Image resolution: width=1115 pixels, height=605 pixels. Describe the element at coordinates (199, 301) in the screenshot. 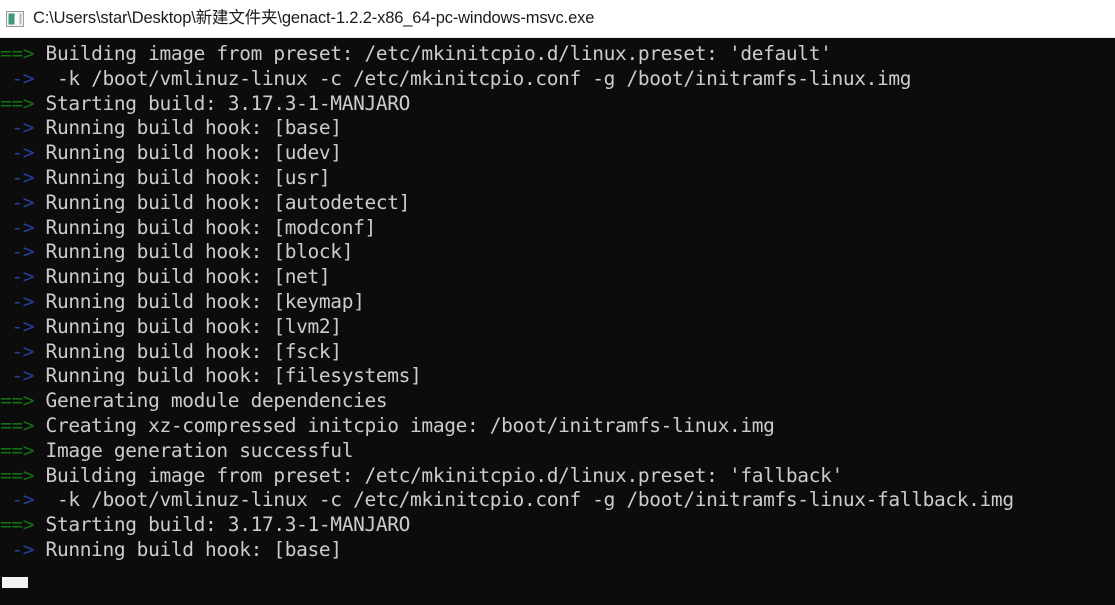

I see `console-line-text: Running build hook: [keymap]` at that location.